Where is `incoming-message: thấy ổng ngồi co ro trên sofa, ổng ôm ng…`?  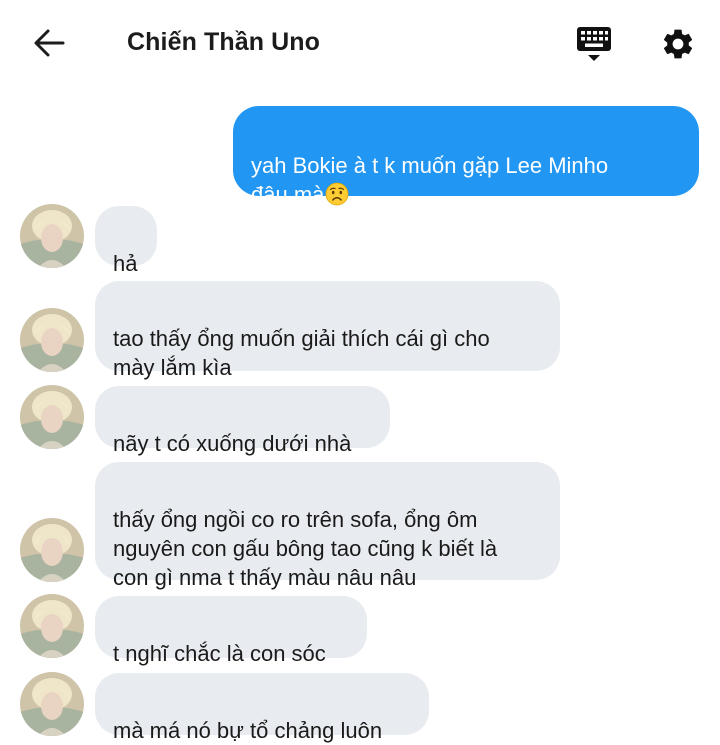 incoming-message: thấy ổng ngồi co ro trên sofa, ổng ôm ng… is located at coordinates (327, 526).